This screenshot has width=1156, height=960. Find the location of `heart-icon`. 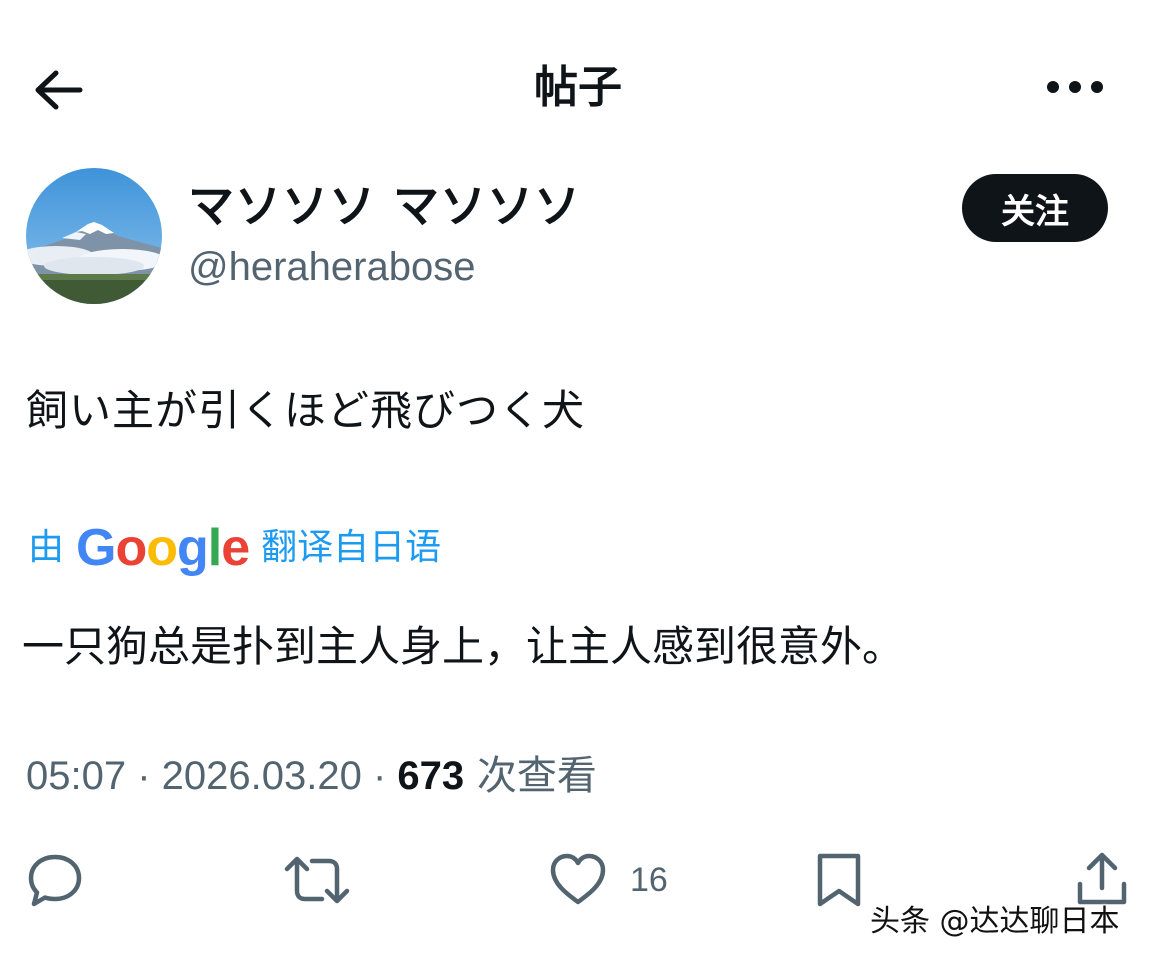

heart-icon is located at coordinates (578, 879).